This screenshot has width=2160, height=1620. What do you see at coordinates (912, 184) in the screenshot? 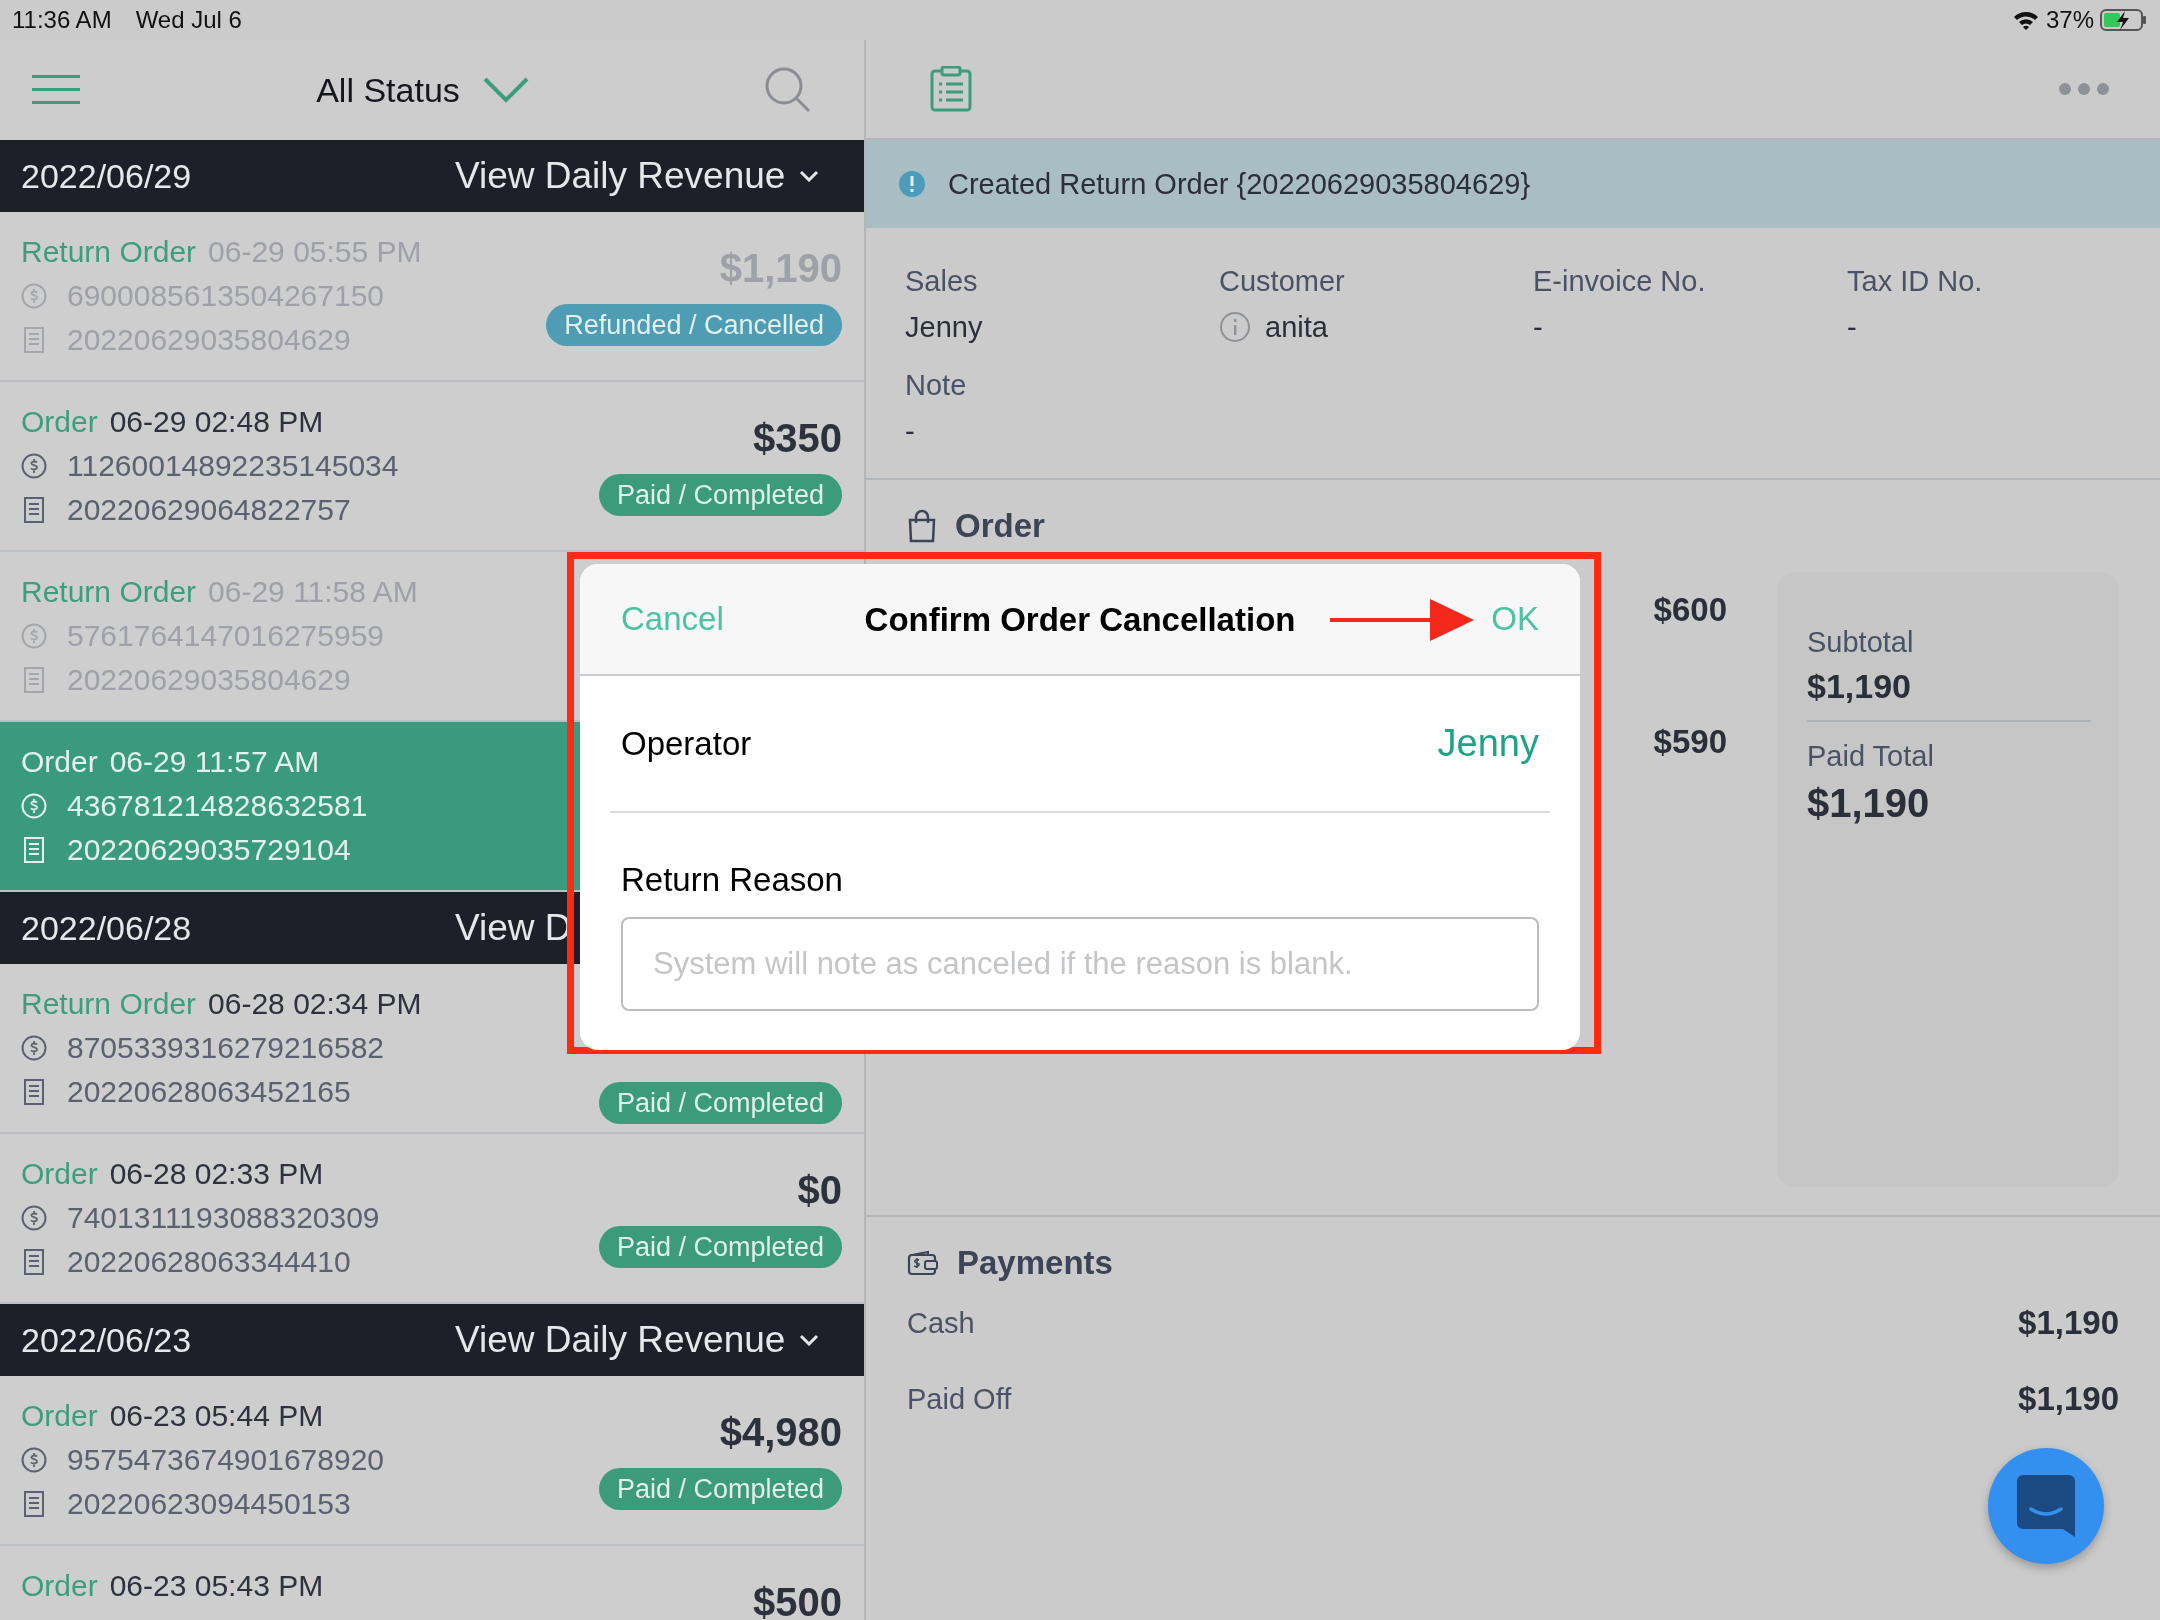
I see `info-icon` at bounding box center [912, 184].